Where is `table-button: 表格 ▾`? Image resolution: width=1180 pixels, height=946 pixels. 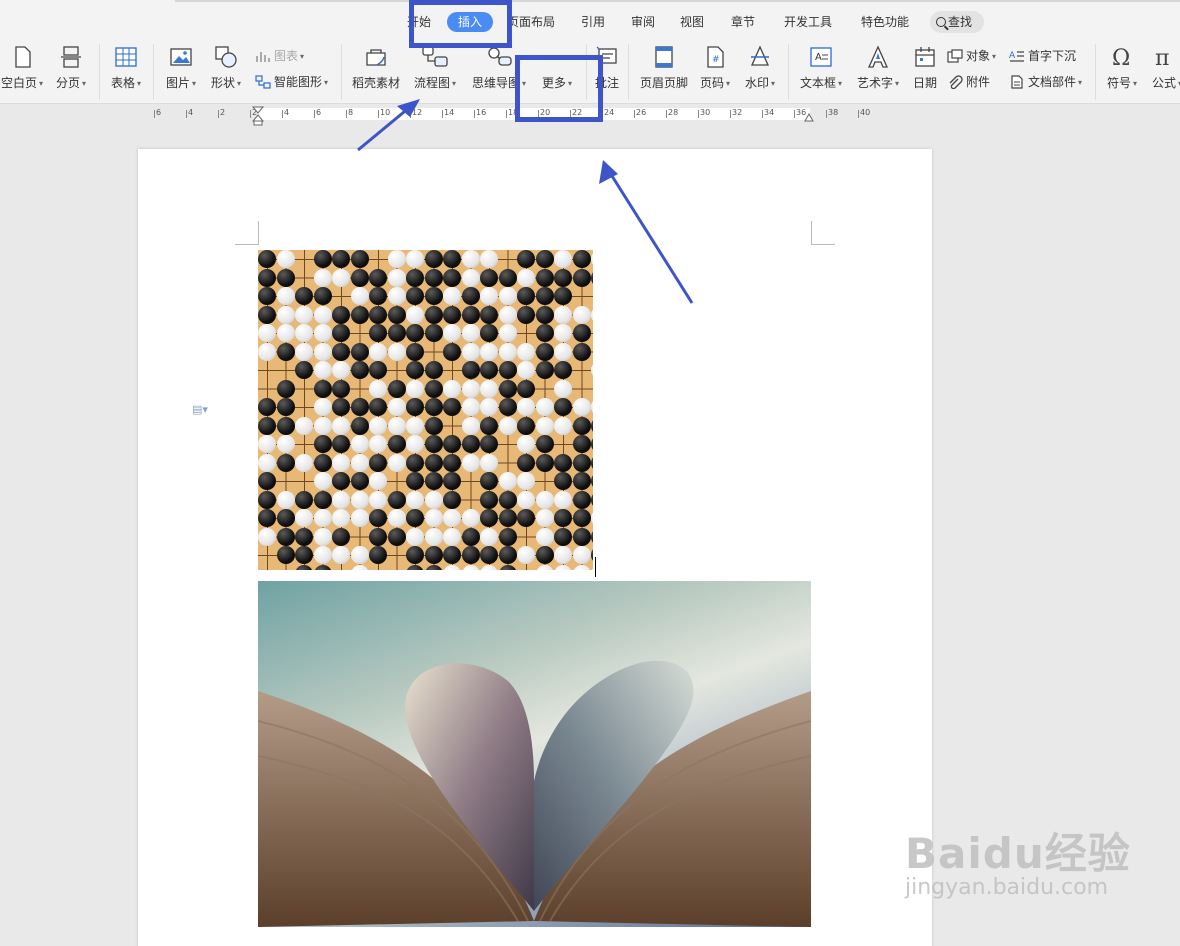
table-button: 表格 ▾ is located at coordinates (126, 68).